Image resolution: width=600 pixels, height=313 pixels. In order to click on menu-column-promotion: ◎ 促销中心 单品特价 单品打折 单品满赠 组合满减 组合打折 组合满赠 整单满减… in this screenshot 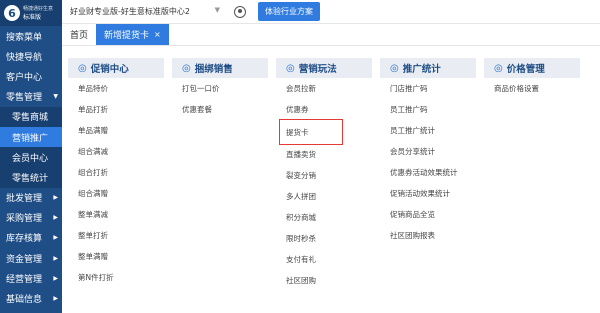, I will do `click(116, 173)`.